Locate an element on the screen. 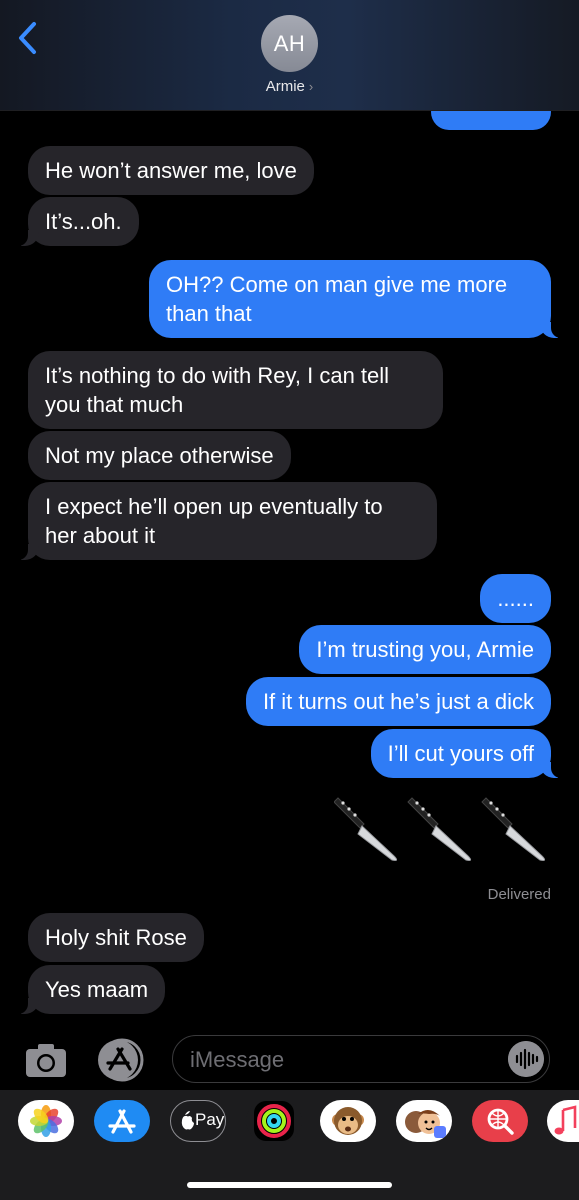 The height and width of the screenshot is (1200, 579). message-bubble: Not my place otherwise is located at coordinates (159, 455).